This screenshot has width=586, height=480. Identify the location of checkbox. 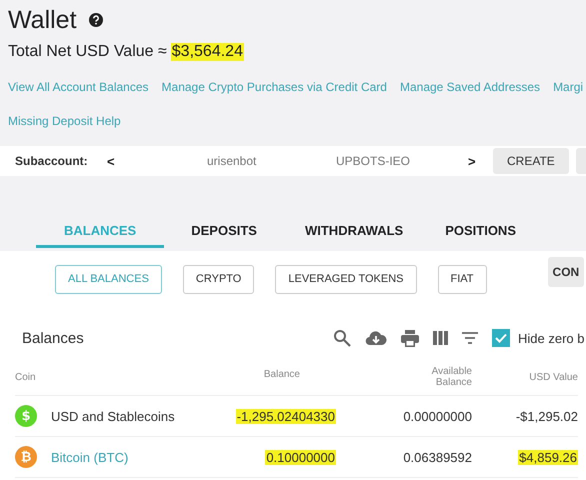
(501, 338).